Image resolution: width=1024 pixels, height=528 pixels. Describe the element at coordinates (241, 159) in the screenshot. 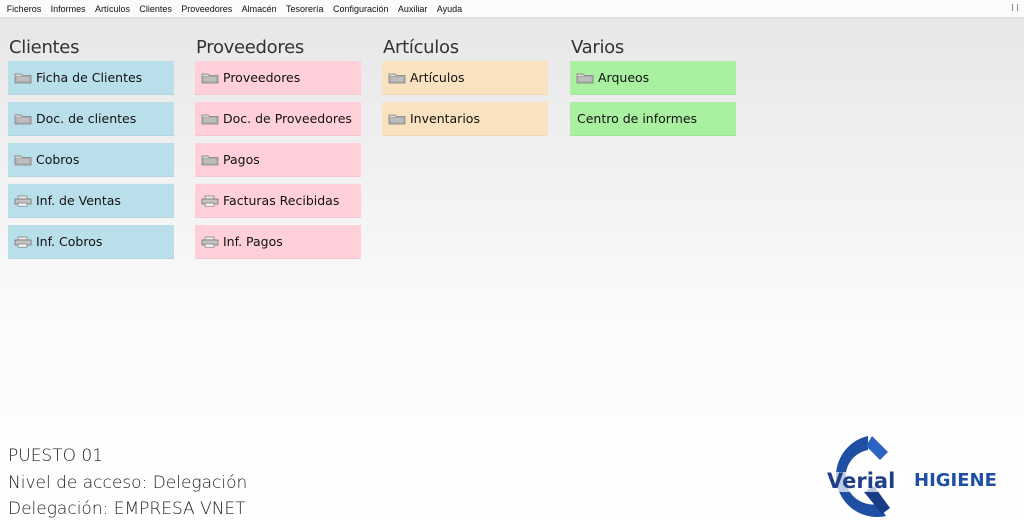

I see `tile-label: Pagos` at that location.